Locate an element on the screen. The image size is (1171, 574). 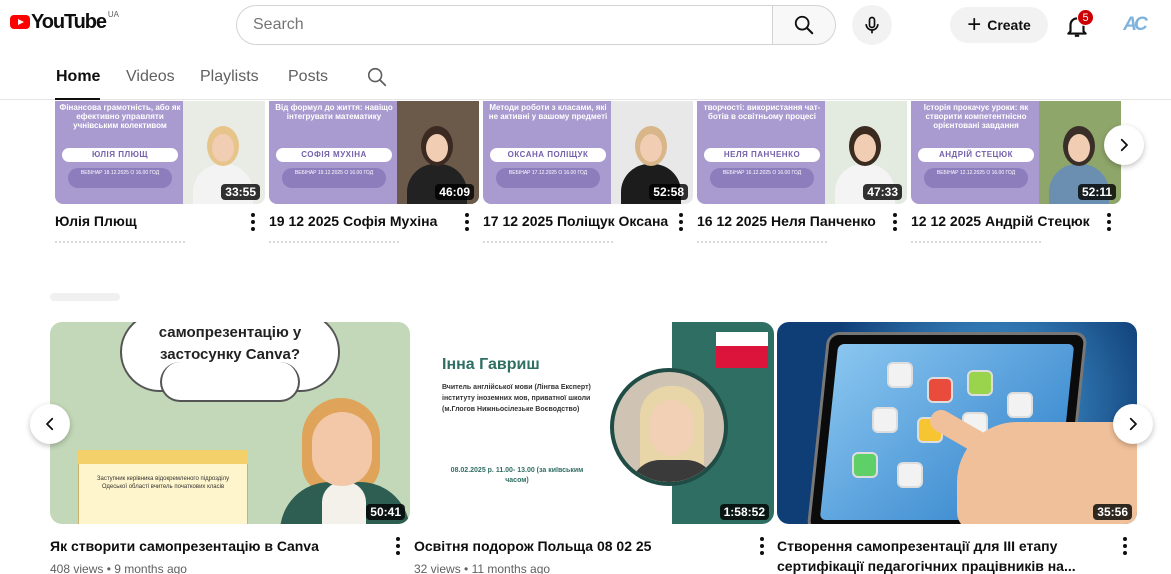
shelf2-prev-button is located at coordinates (50, 424).